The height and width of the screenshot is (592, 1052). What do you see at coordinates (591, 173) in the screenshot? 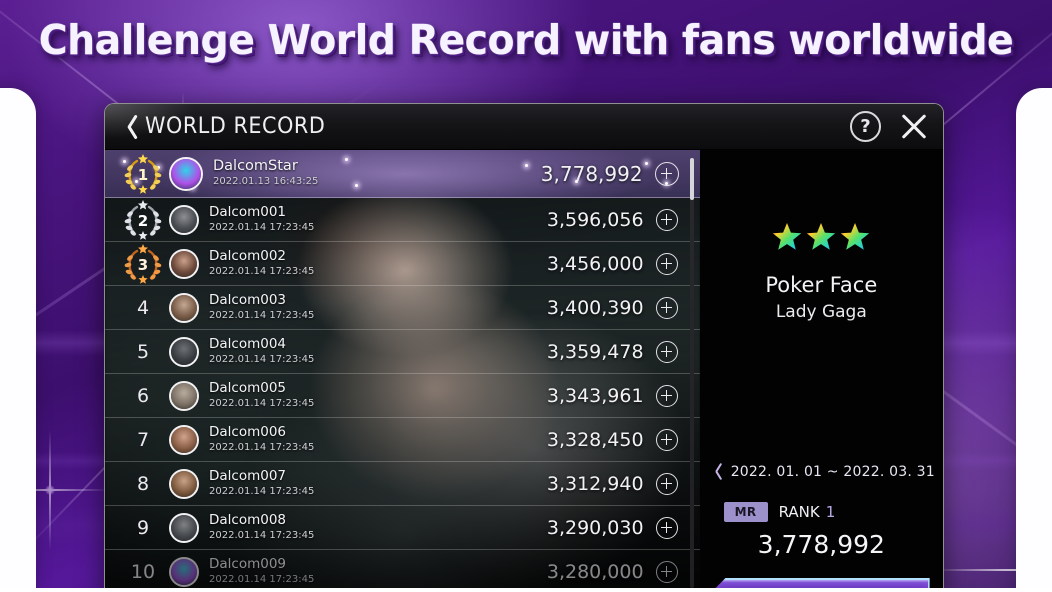
I see `player-score: 3,778,992` at bounding box center [591, 173].